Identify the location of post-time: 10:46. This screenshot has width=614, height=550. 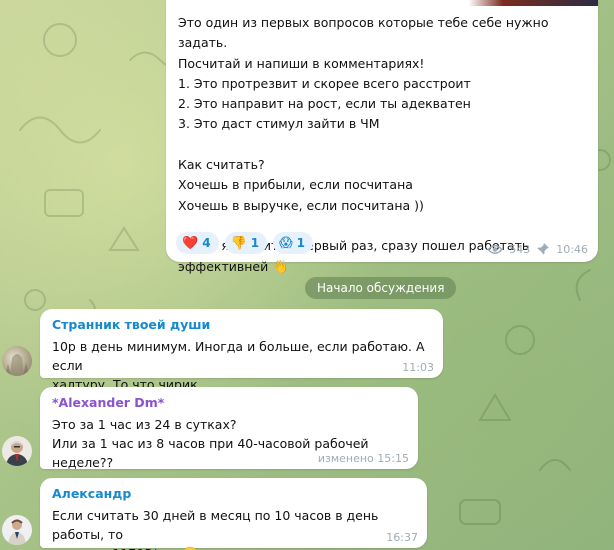
(572, 249).